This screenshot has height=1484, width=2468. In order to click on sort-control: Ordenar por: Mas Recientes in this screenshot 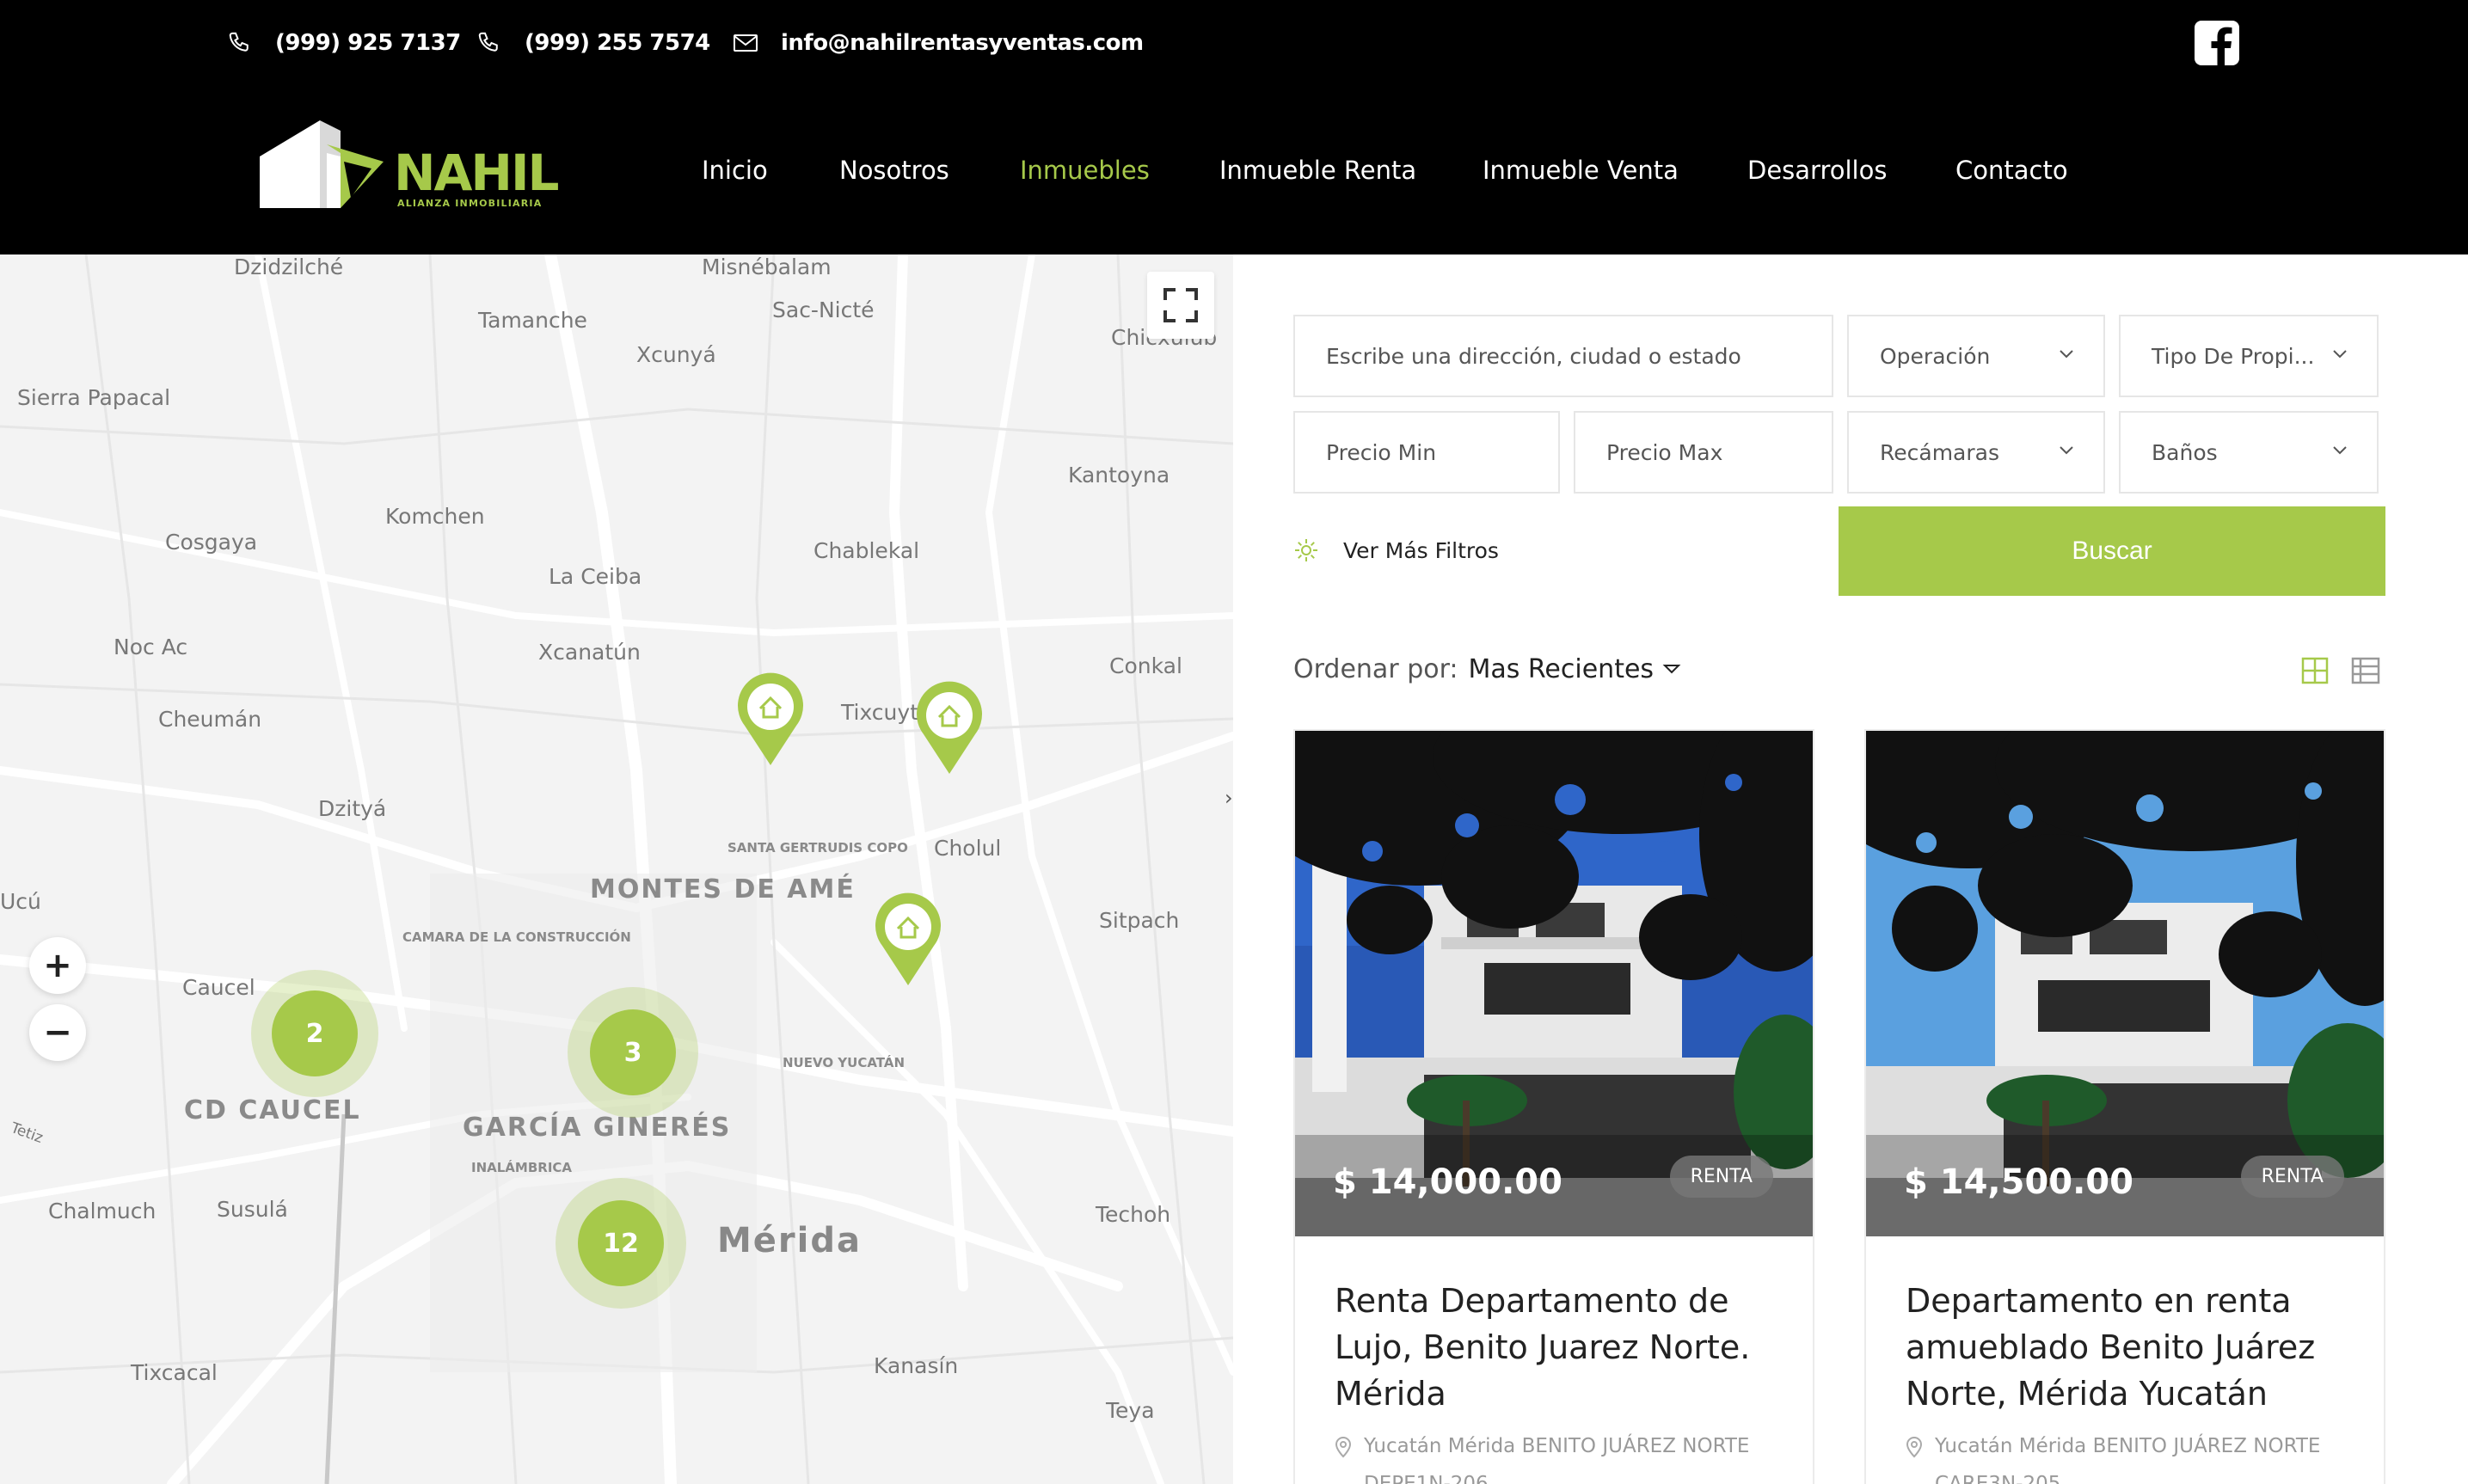, I will do `click(1487, 669)`.